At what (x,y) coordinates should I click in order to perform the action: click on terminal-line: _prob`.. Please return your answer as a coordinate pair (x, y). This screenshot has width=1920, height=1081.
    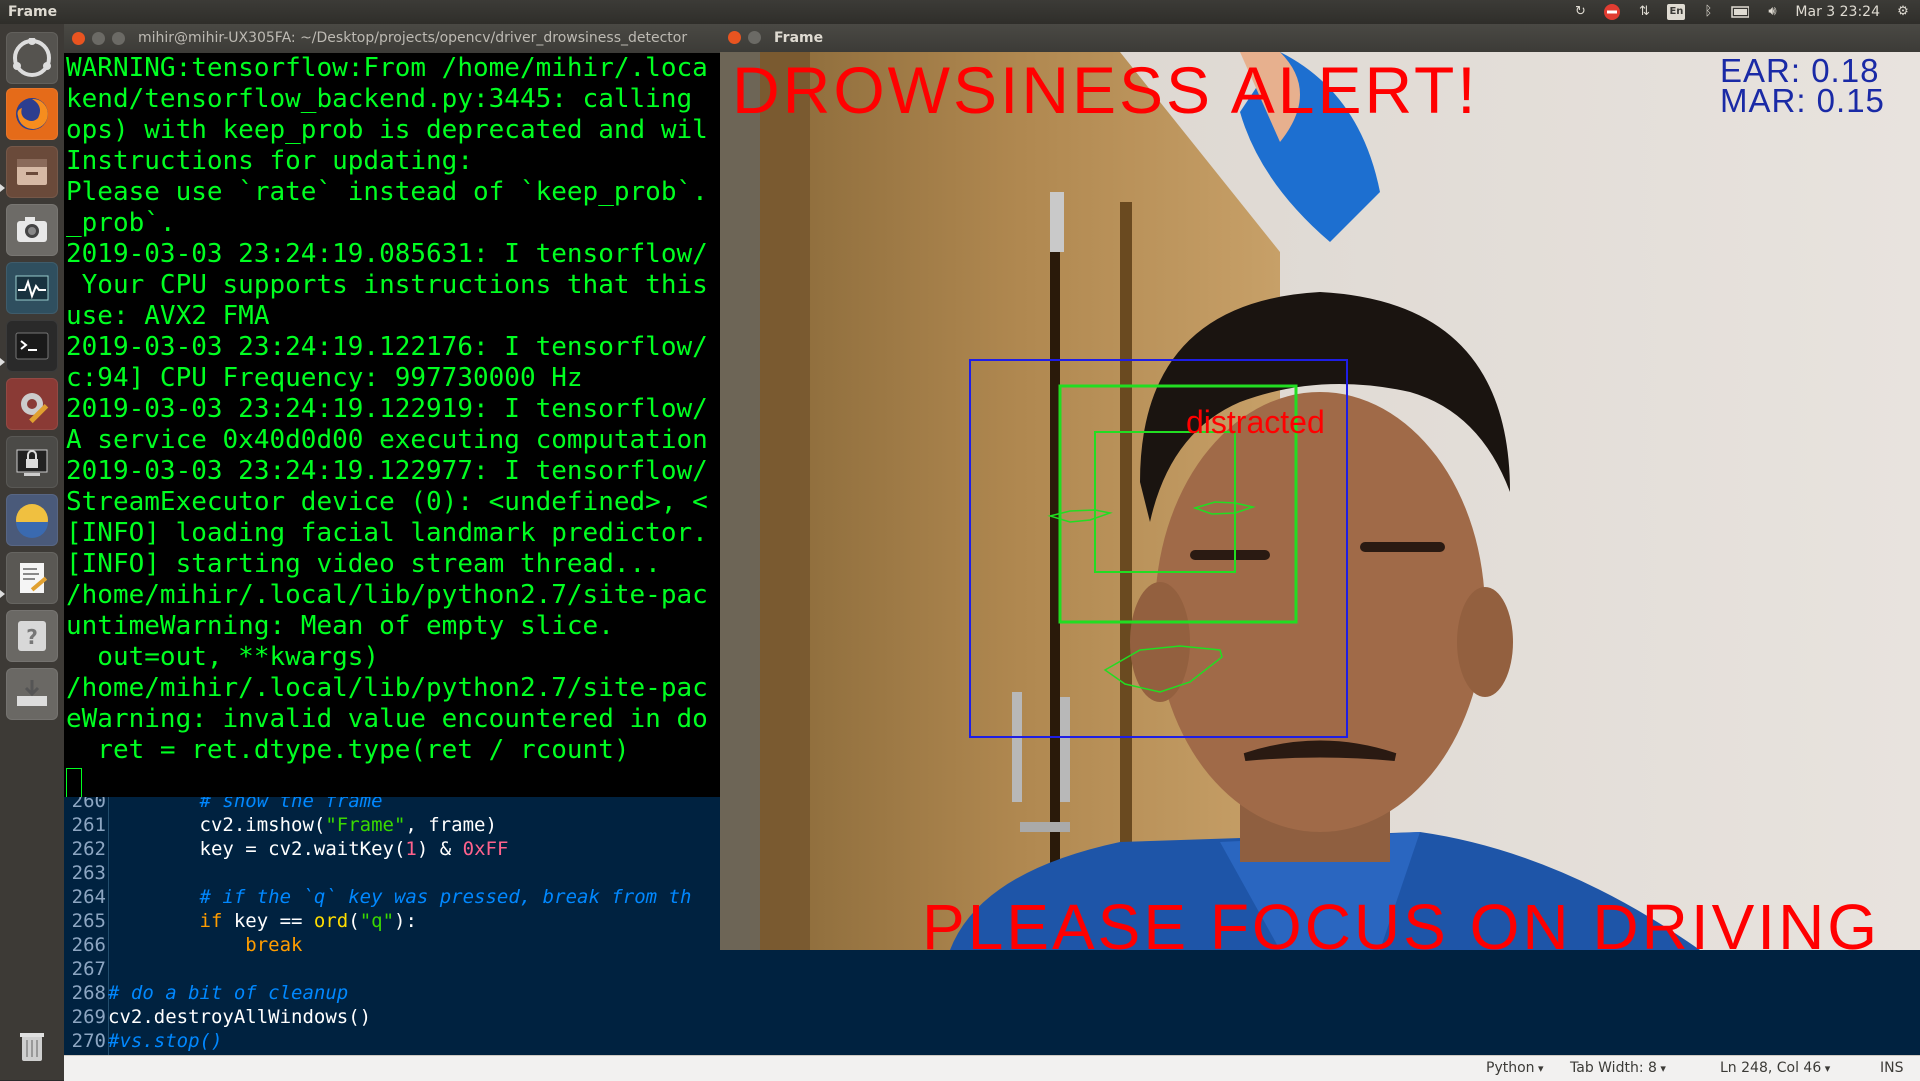
    Looking at the image, I should click on (121, 223).